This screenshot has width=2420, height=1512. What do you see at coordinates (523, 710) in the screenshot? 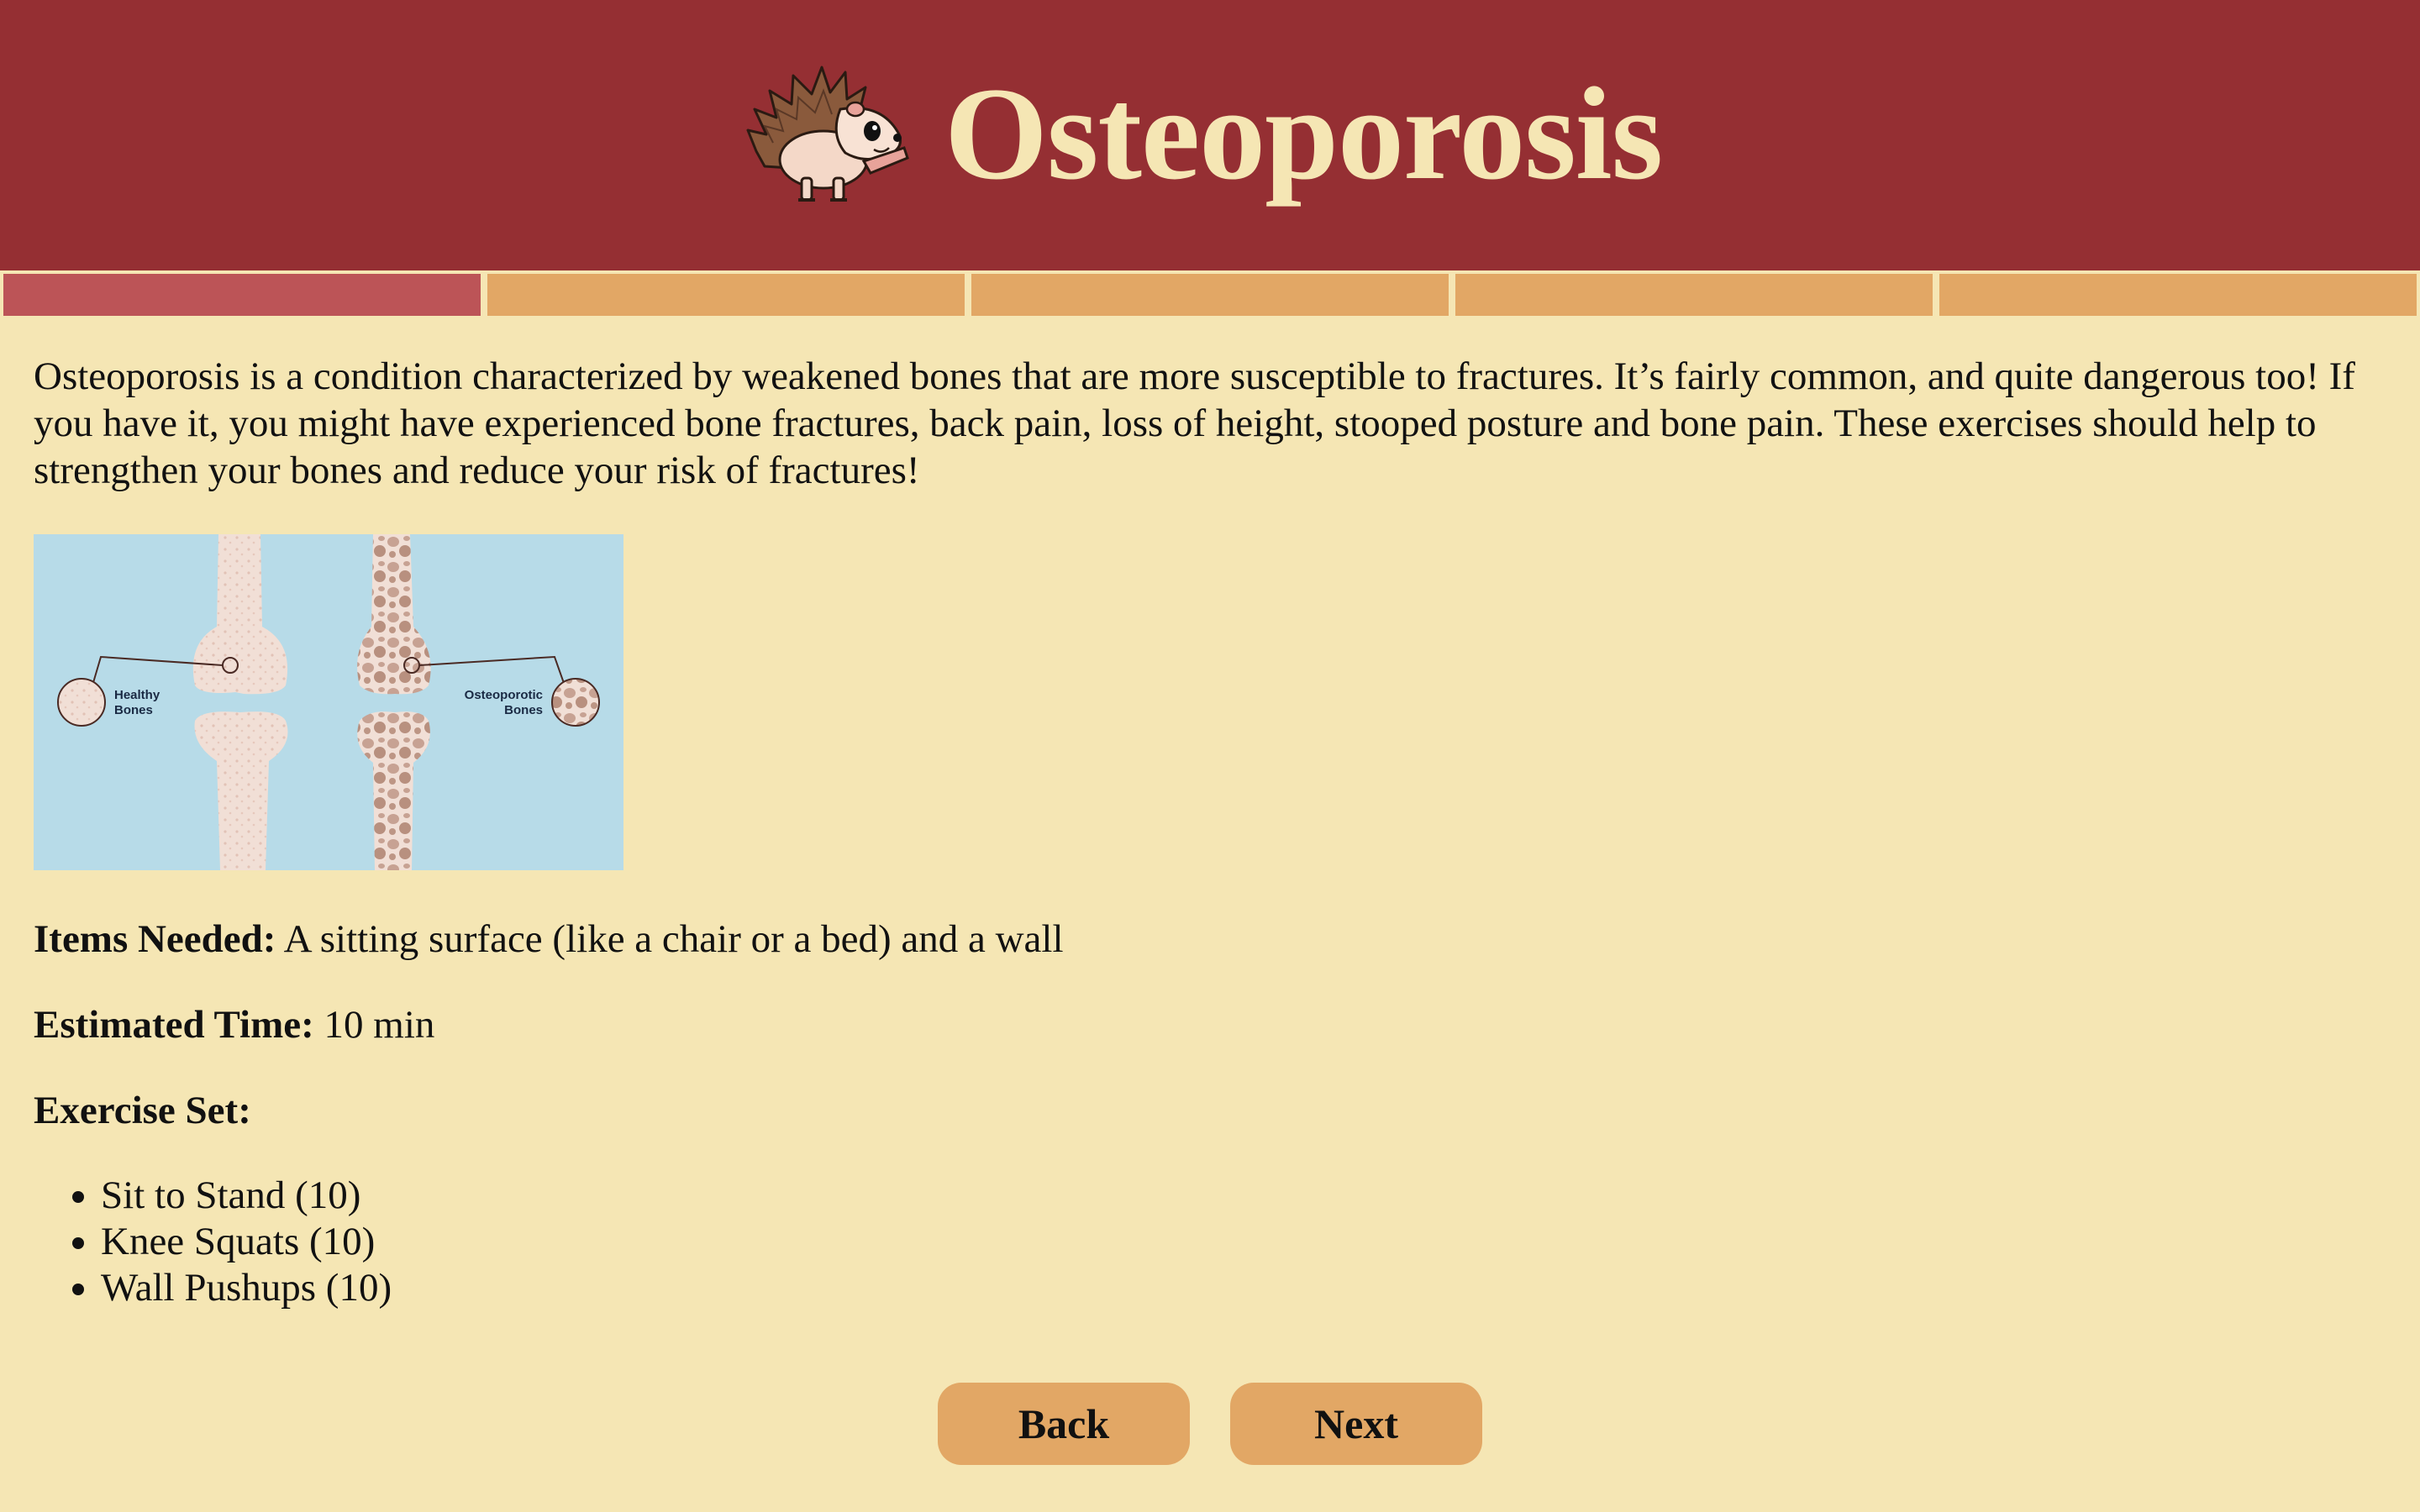
I see `osteo-label-line2: Bones` at bounding box center [523, 710].